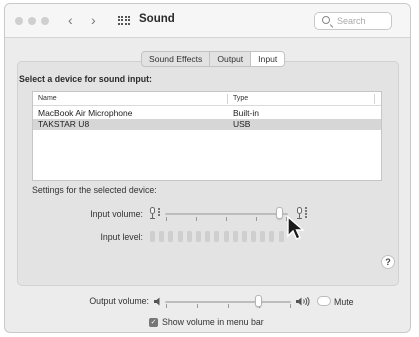  I want to click on device-row-macbook-air-microphone: MacBook Air Microphone Built-in, so click(207, 113).